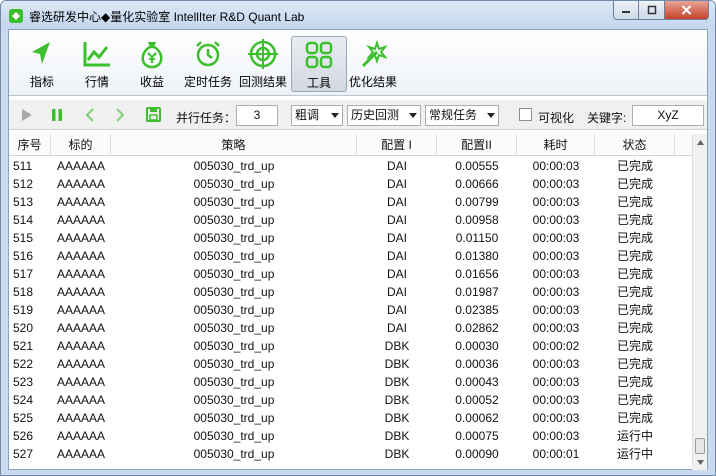  I want to click on cell-elapsed: 00:00:02, so click(556, 346).